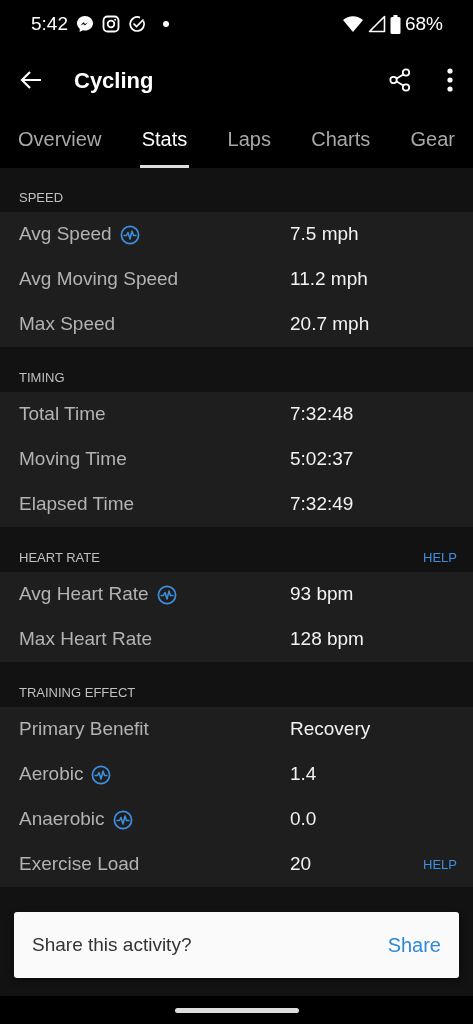  Describe the element at coordinates (303, 774) in the screenshot. I see `stat-value: 1.4` at that location.